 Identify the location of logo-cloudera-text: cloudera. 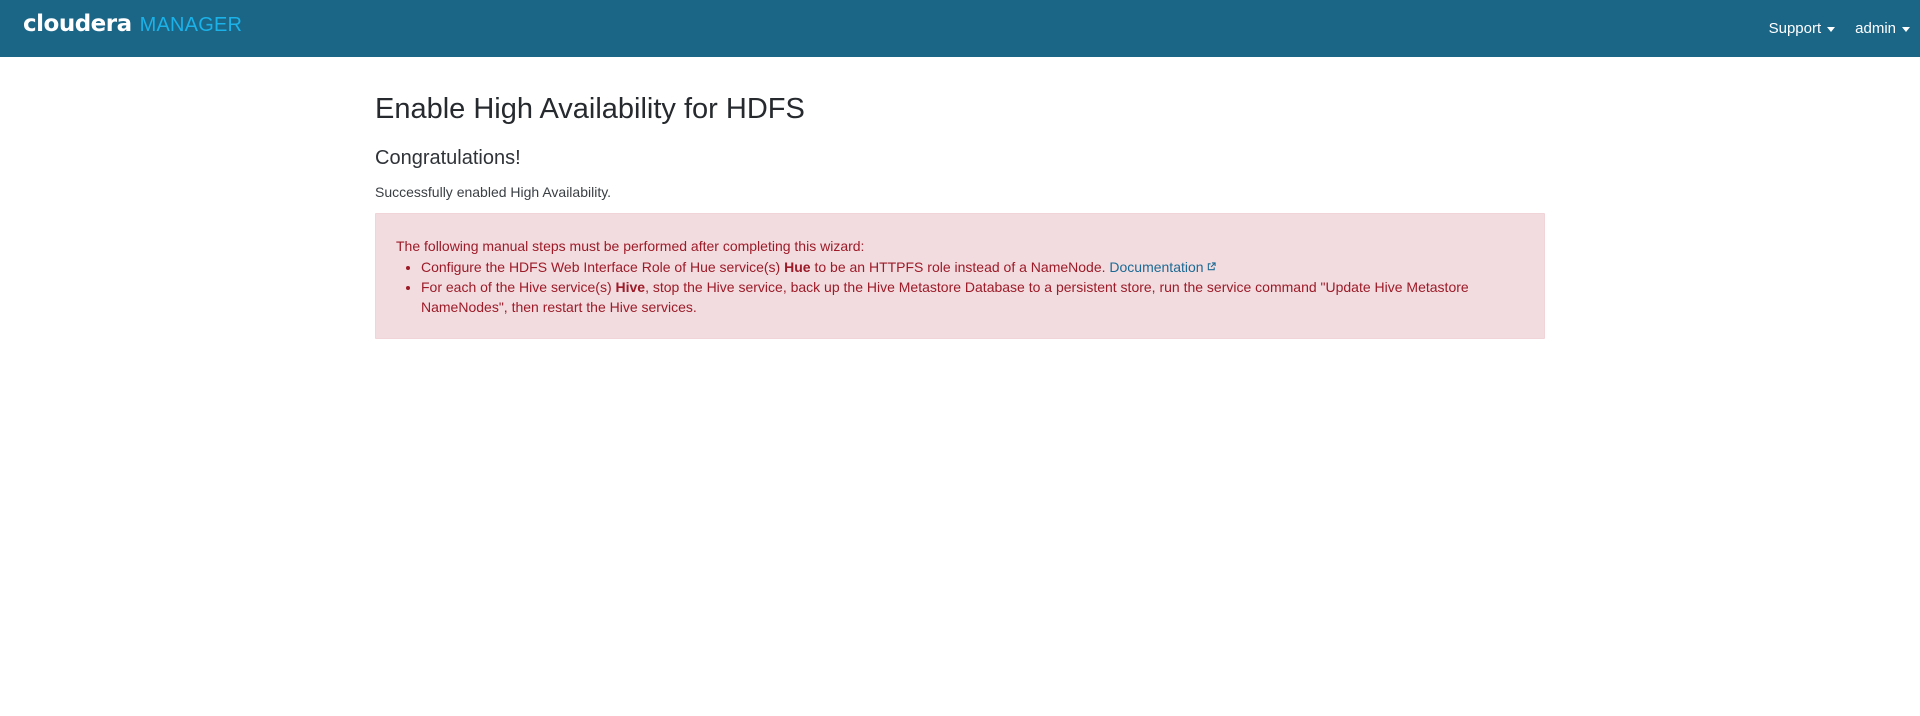
(77, 24).